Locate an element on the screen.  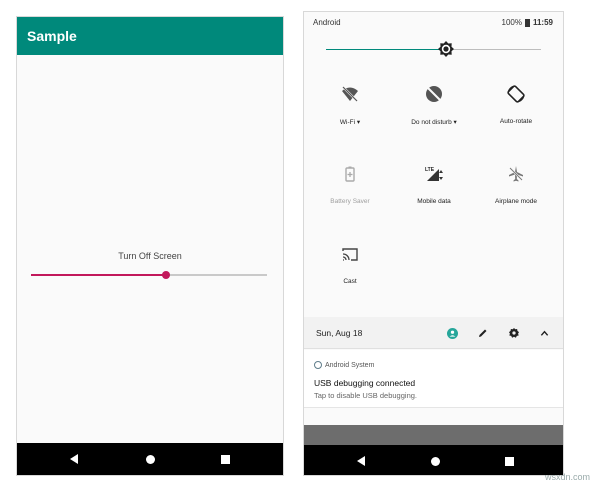
turn-off-screen-slider is located at coordinates (149, 275).